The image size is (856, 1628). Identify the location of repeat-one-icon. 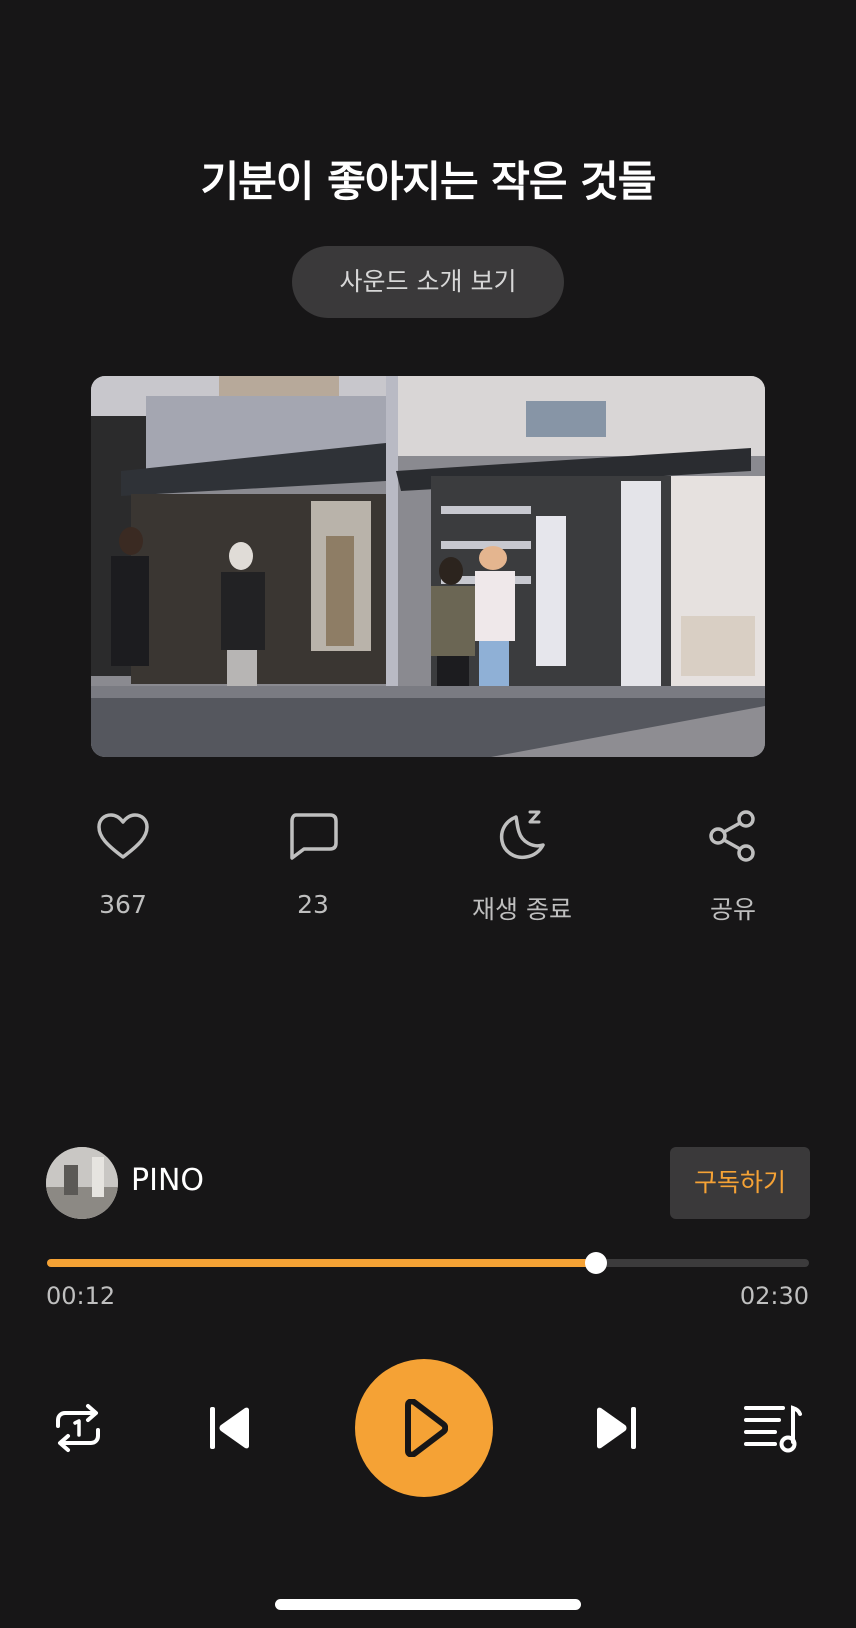
(78, 1428).